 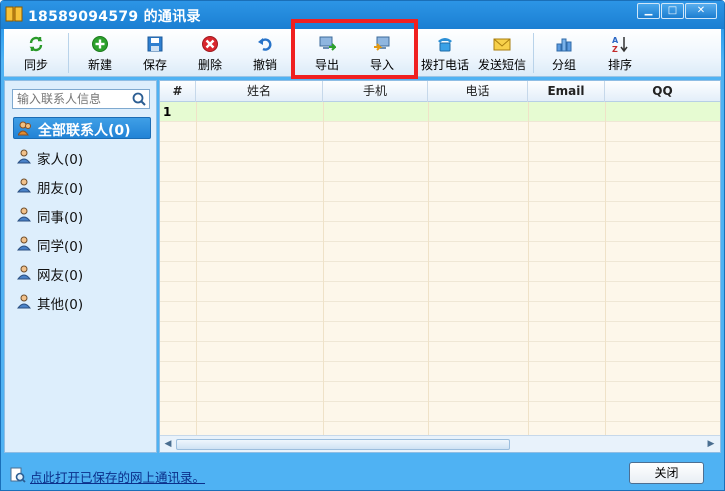 What do you see at coordinates (18, 475) in the screenshot?
I see `search-contacts-icon` at bounding box center [18, 475].